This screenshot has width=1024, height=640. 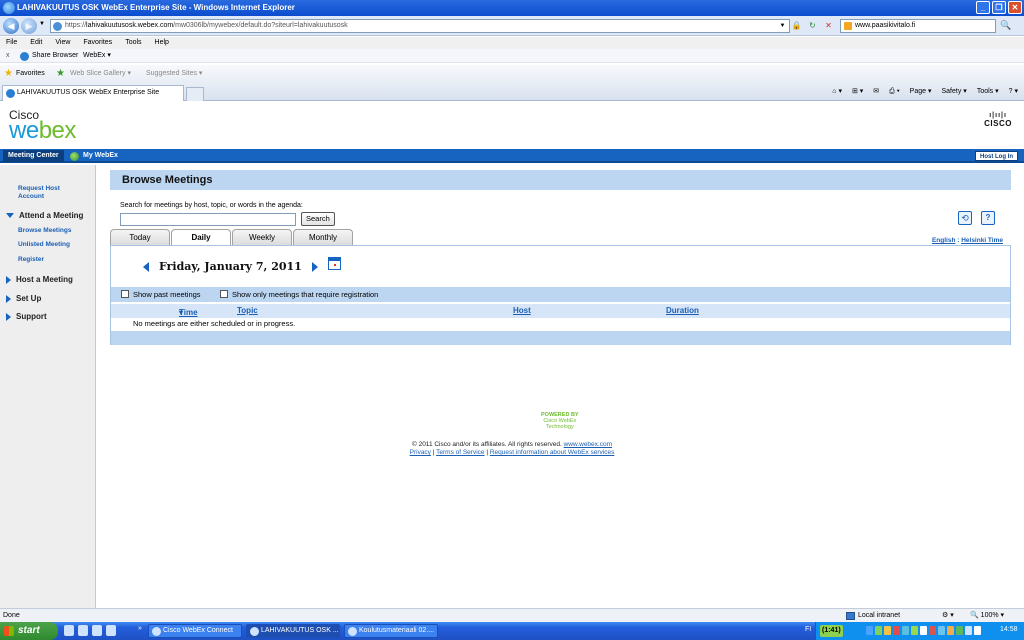 I want to click on start-button: start, so click(x=29, y=631).